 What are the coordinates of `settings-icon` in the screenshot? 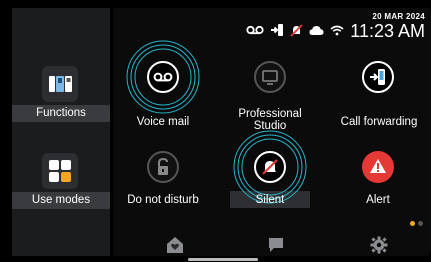 It's located at (379, 247).